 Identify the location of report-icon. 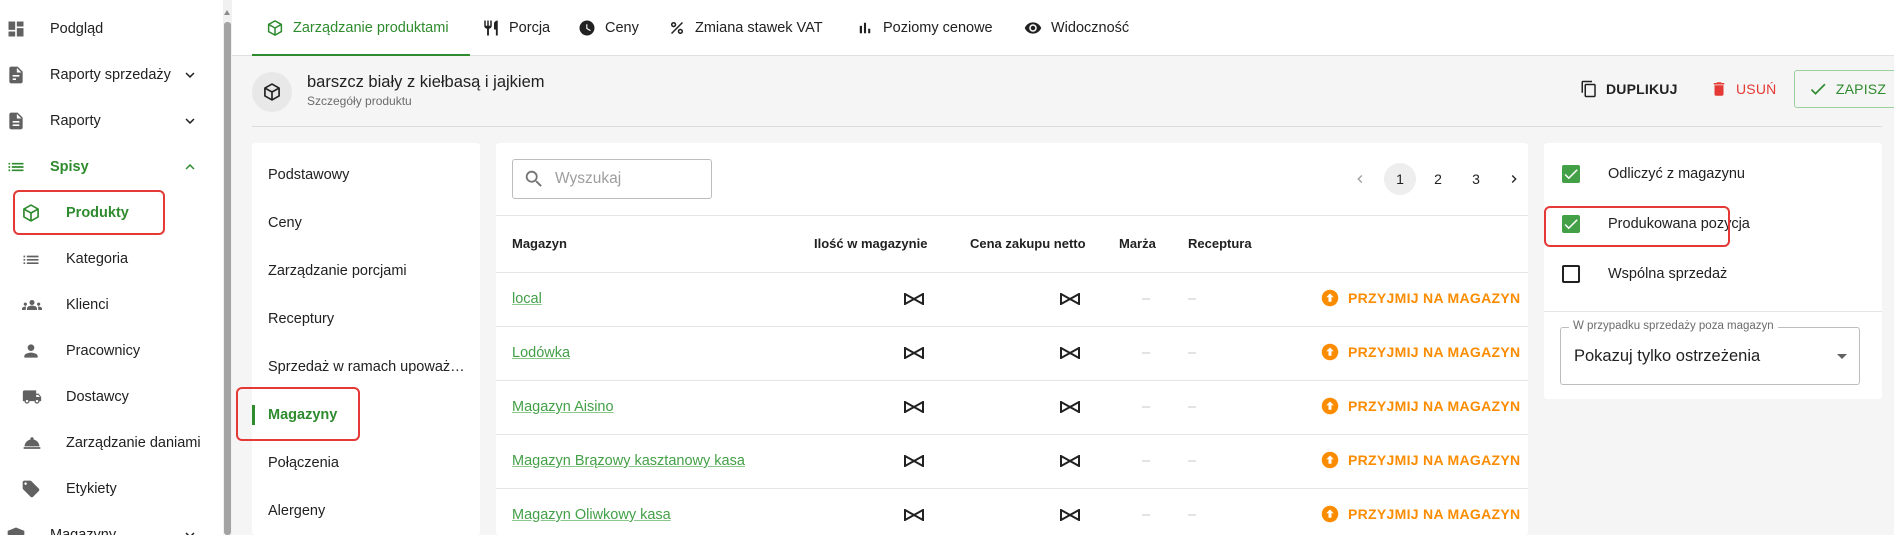
(16, 121).